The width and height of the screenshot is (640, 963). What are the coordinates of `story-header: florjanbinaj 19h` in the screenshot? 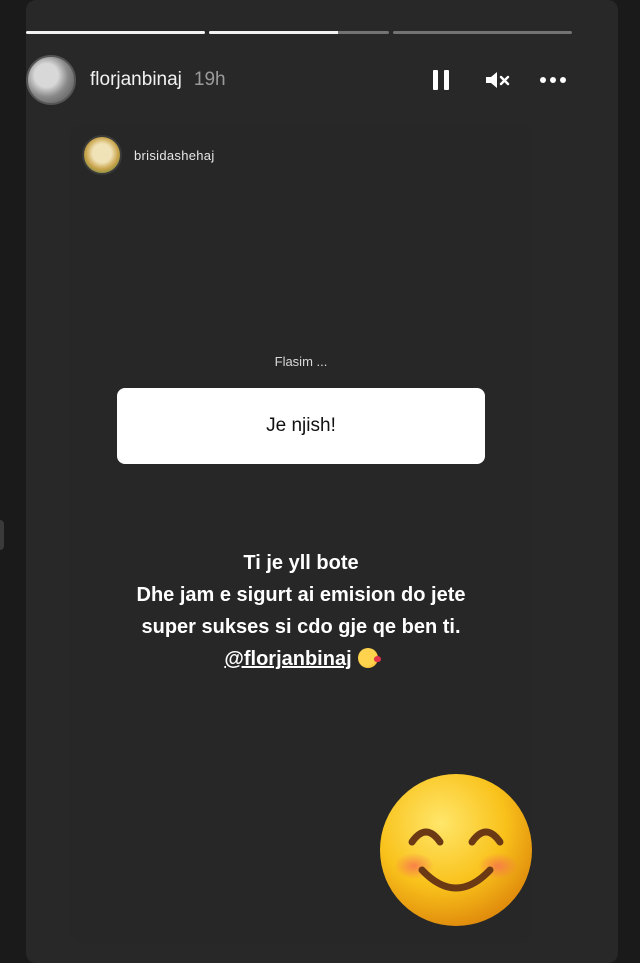 It's located at (299, 80).